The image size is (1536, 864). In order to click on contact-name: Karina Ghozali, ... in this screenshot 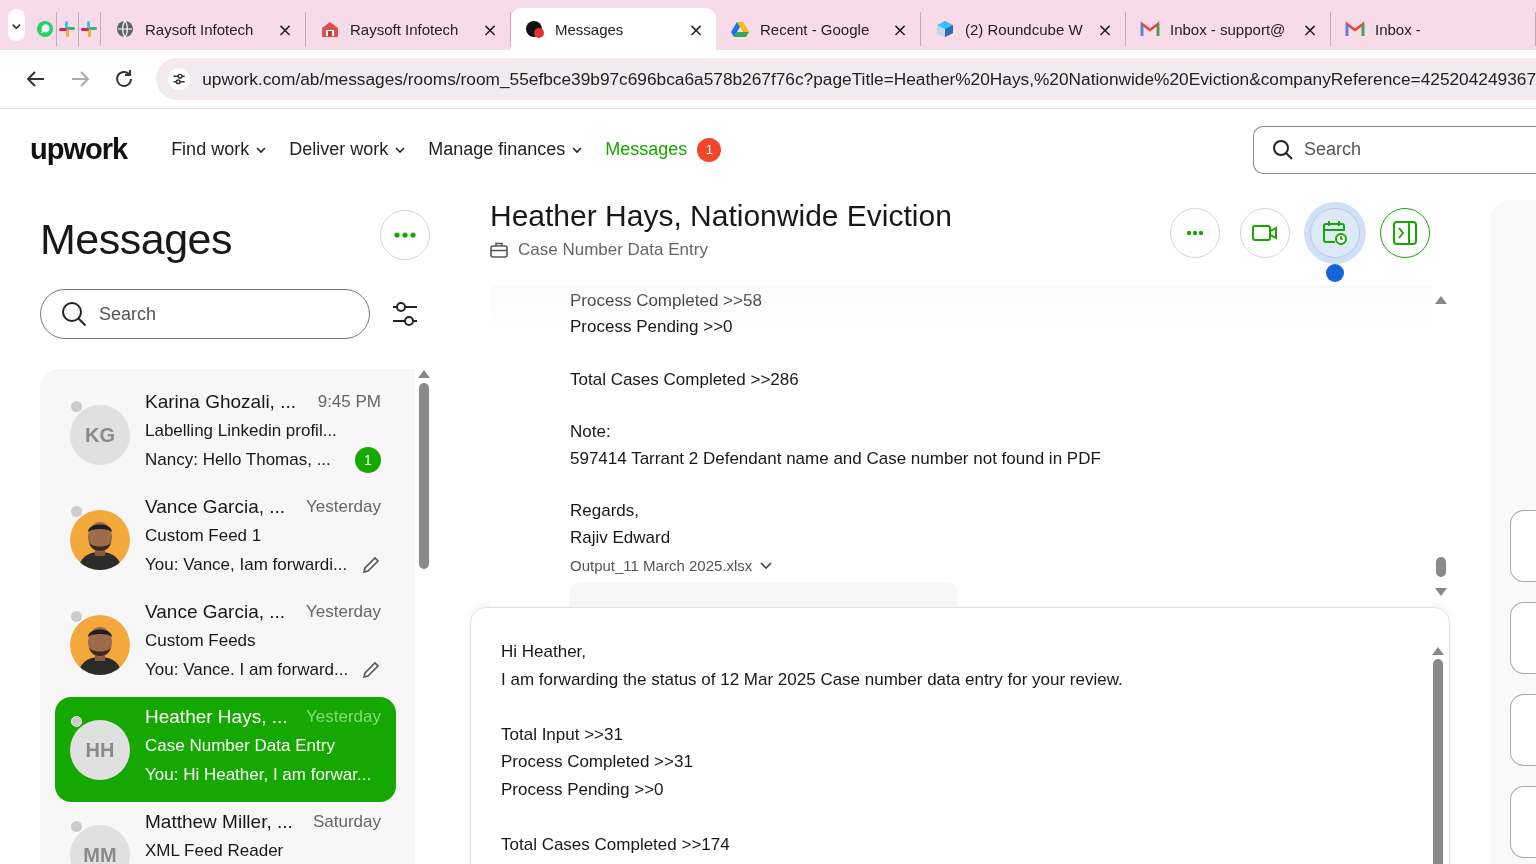, I will do `click(221, 402)`.